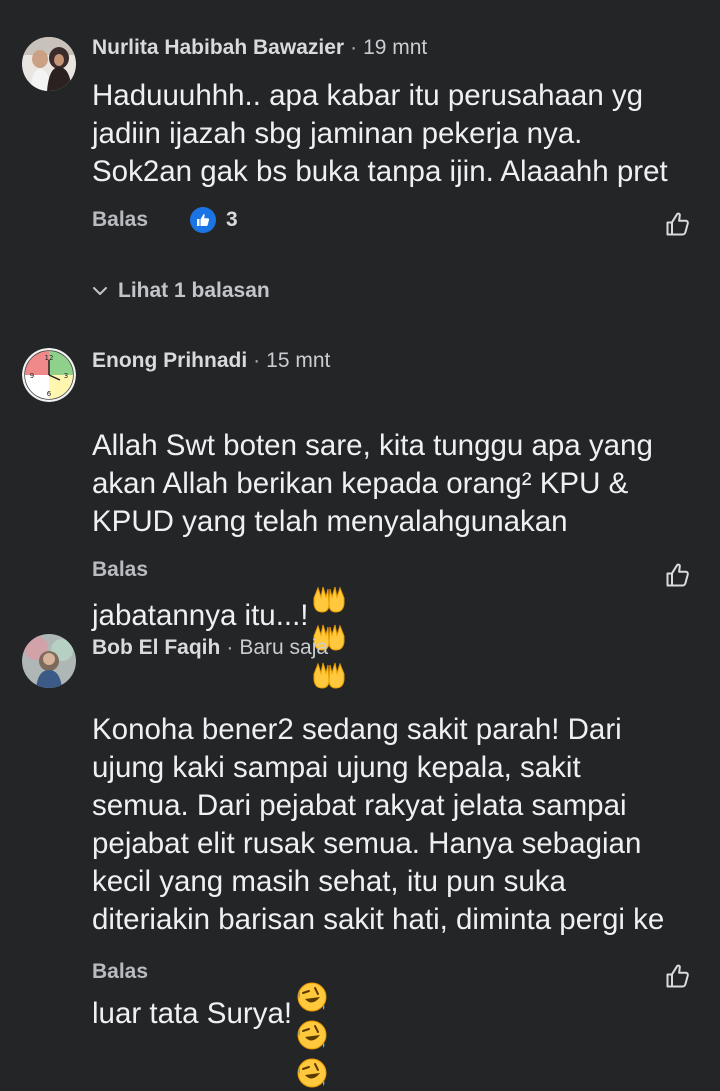 Image resolution: width=720 pixels, height=1091 pixels. I want to click on author-name: Bob El Faqih, so click(156, 647).